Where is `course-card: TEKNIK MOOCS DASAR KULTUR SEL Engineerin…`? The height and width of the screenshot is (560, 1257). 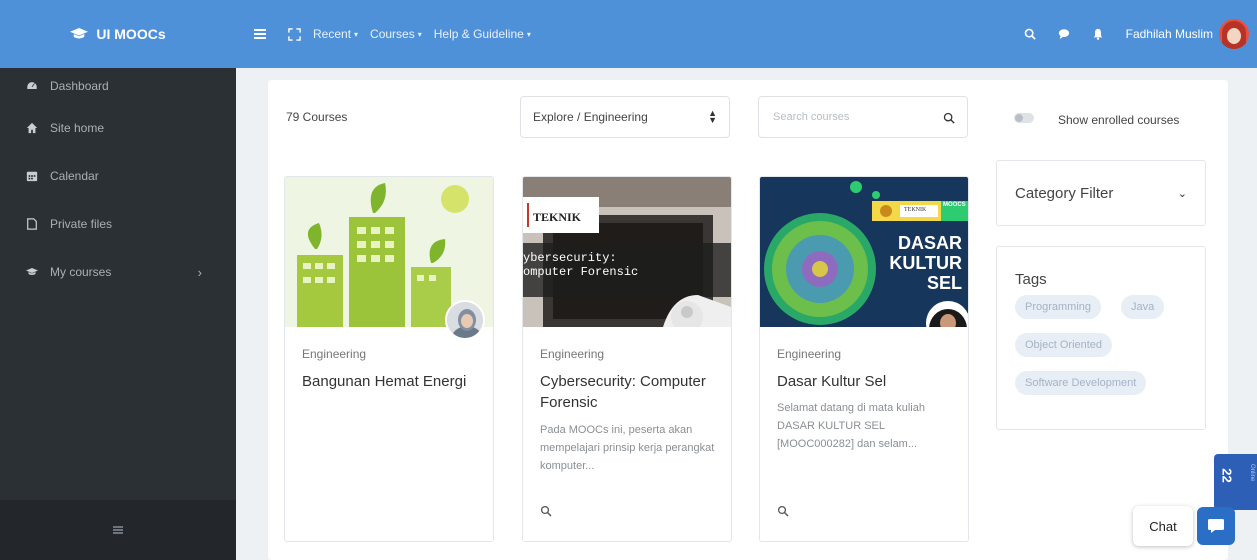
course-card: TEKNIK MOOCS DASAR KULTUR SEL Engineerin… is located at coordinates (864, 359).